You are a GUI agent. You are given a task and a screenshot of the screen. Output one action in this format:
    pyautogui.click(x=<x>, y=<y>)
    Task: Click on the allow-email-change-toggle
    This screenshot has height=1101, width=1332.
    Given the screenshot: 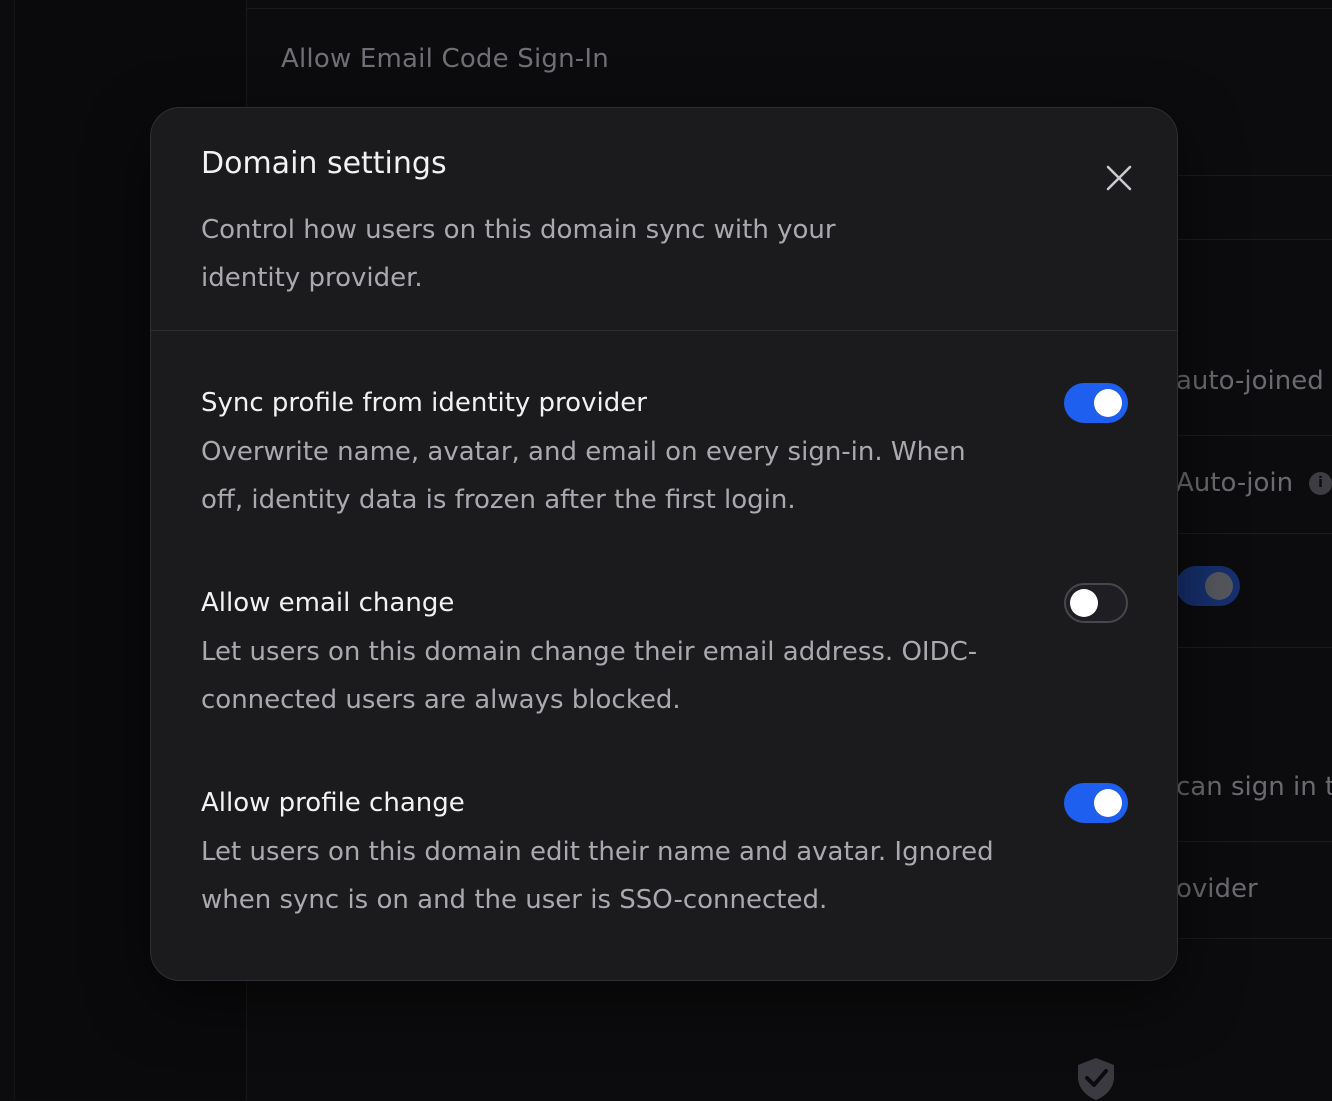 What is the action you would take?
    pyautogui.click(x=1096, y=603)
    